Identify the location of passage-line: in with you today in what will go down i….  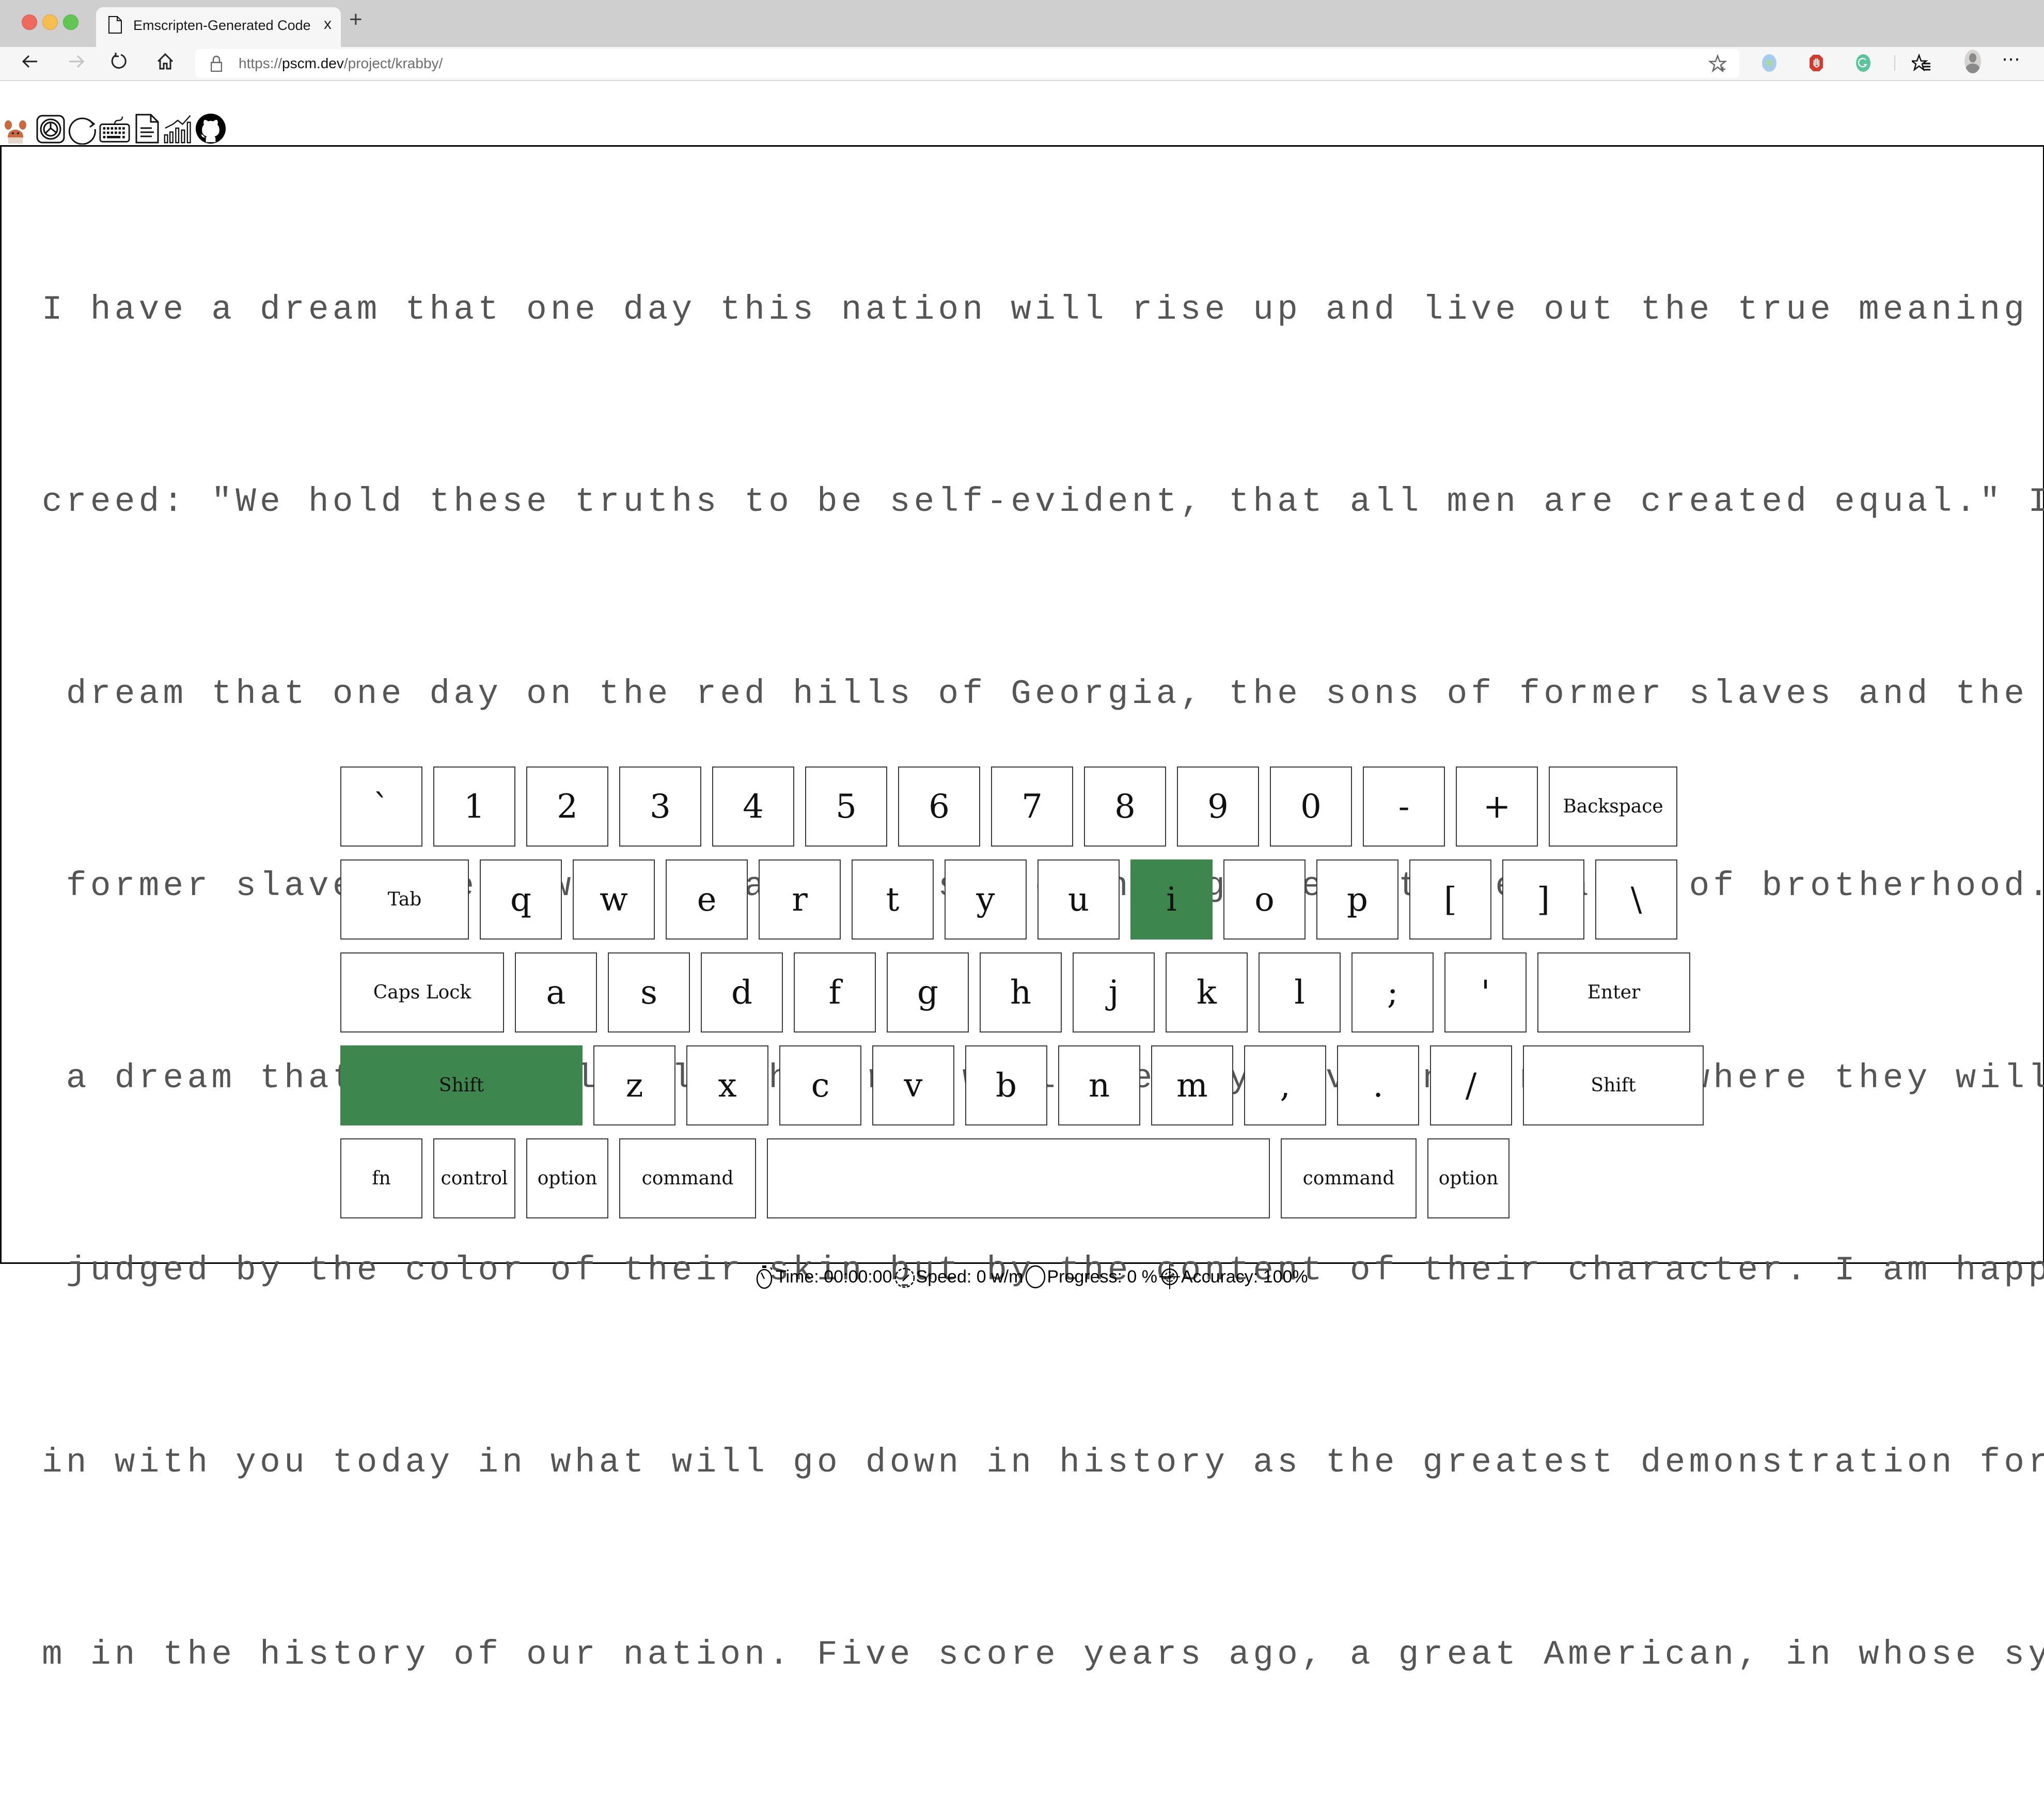
(1043, 1463).